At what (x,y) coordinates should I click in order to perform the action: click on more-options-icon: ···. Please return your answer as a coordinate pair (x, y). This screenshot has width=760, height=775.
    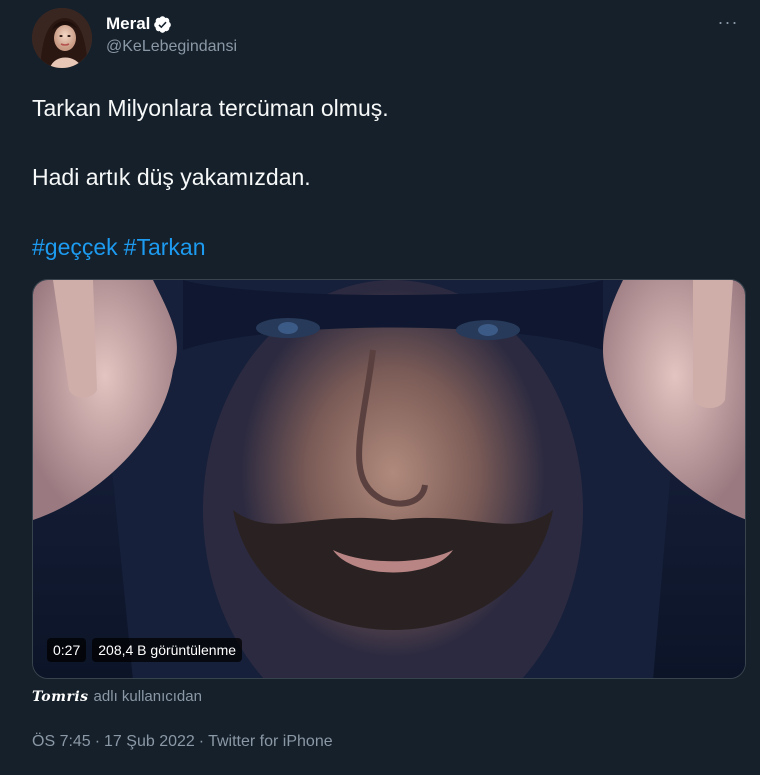
    Looking at the image, I should click on (728, 24).